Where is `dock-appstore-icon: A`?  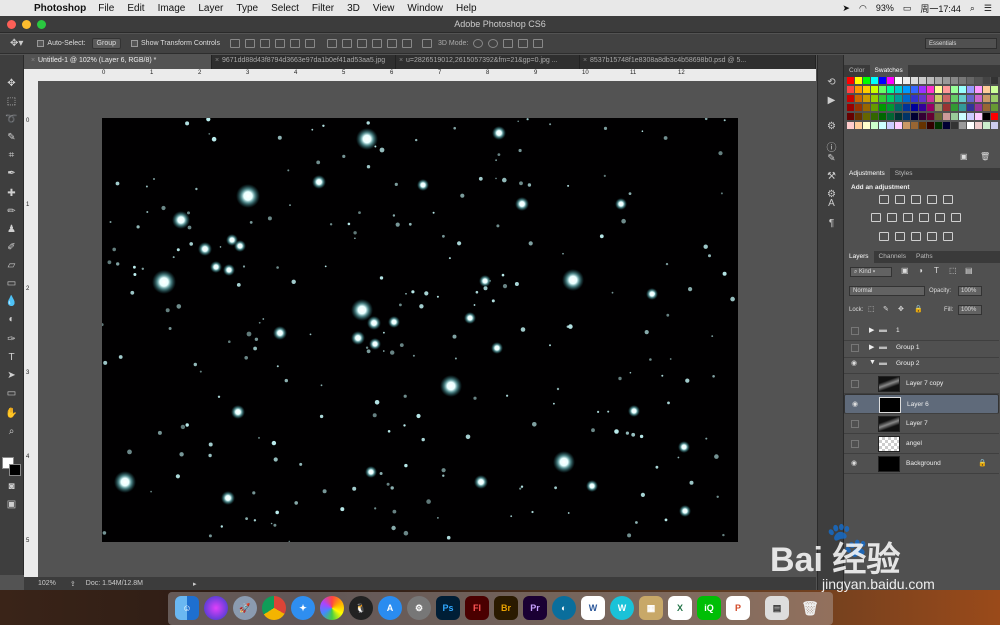 dock-appstore-icon: A is located at coordinates (390, 608).